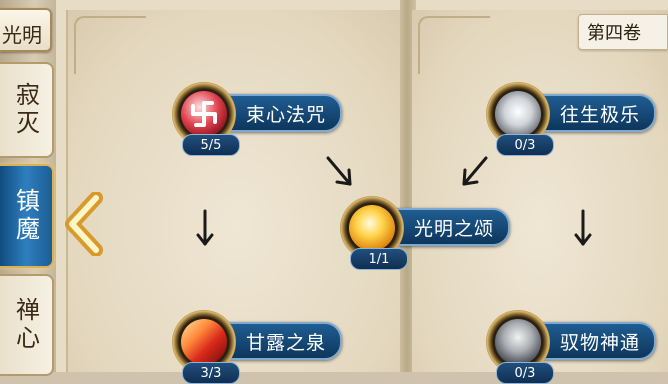 This screenshot has width=668, height=384. I want to click on volume-tab: 第四卷, so click(623, 32).